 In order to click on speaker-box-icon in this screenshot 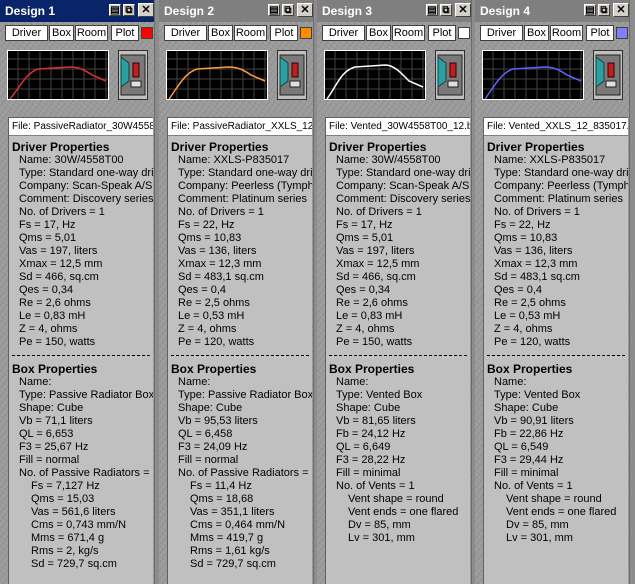, I will do `click(450, 75)`.